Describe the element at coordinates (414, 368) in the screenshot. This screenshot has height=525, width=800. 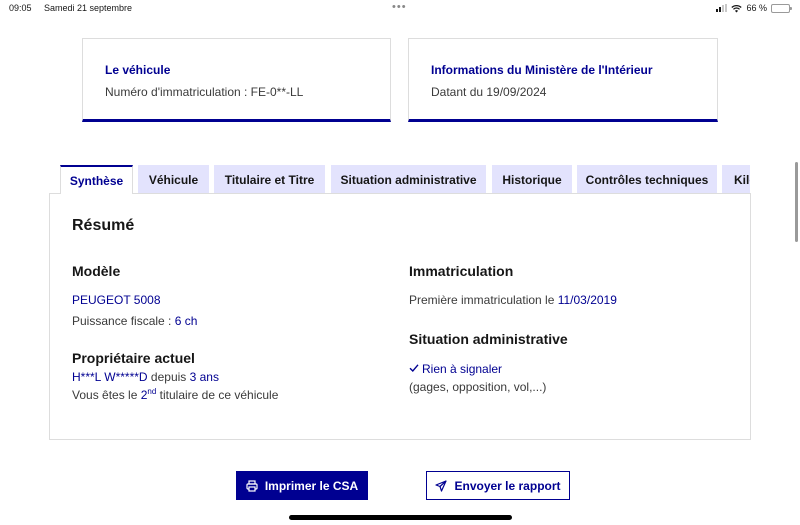
I see `checkmark-icon` at that location.